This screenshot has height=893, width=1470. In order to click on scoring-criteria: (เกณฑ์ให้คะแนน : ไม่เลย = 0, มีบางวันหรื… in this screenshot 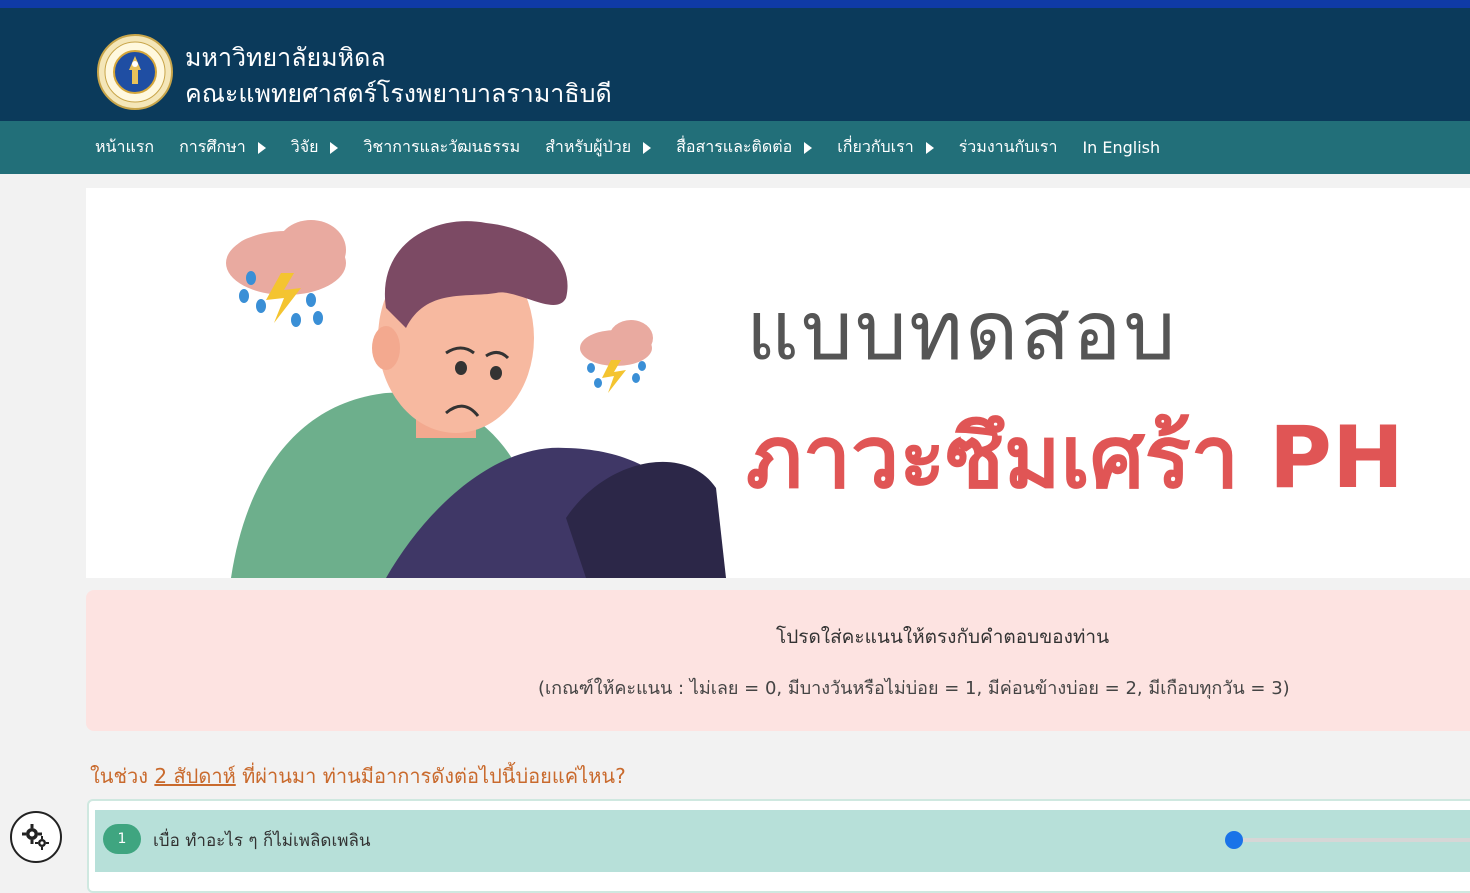, I will do `click(914, 688)`.